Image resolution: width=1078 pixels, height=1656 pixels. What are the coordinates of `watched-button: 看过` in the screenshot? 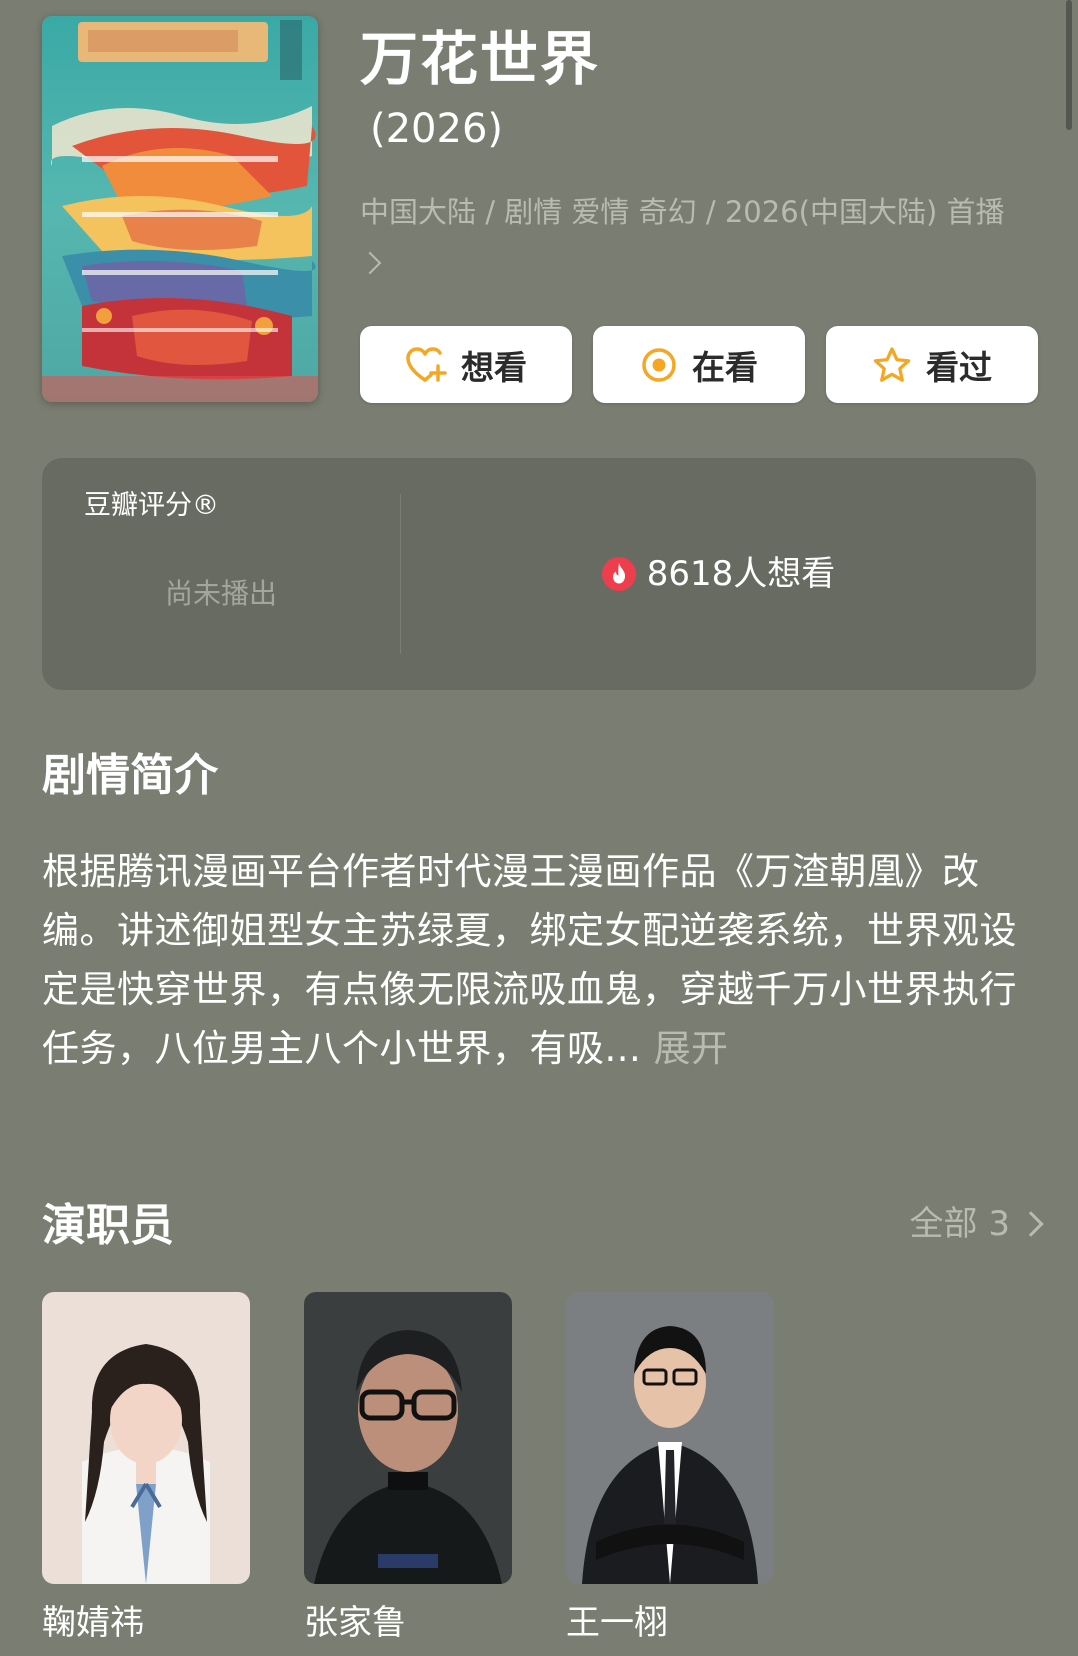 It's located at (932, 364).